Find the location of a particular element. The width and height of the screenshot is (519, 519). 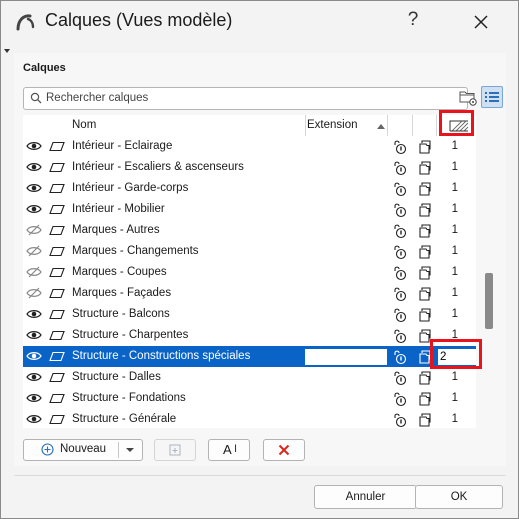

list-view-button is located at coordinates (492, 97).